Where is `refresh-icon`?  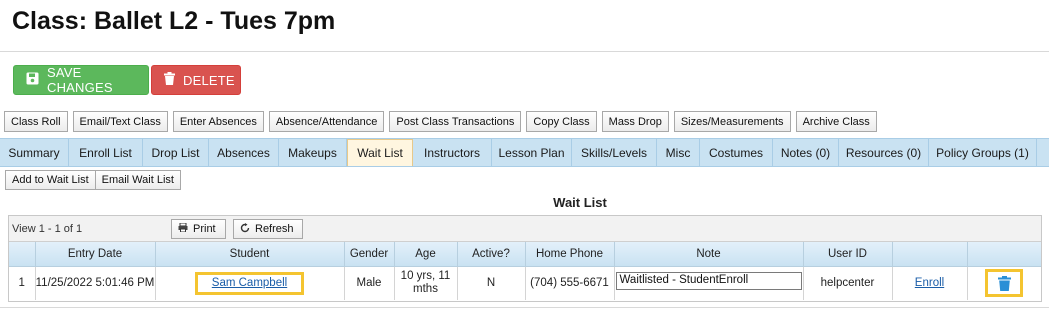
refresh-icon is located at coordinates (245, 229).